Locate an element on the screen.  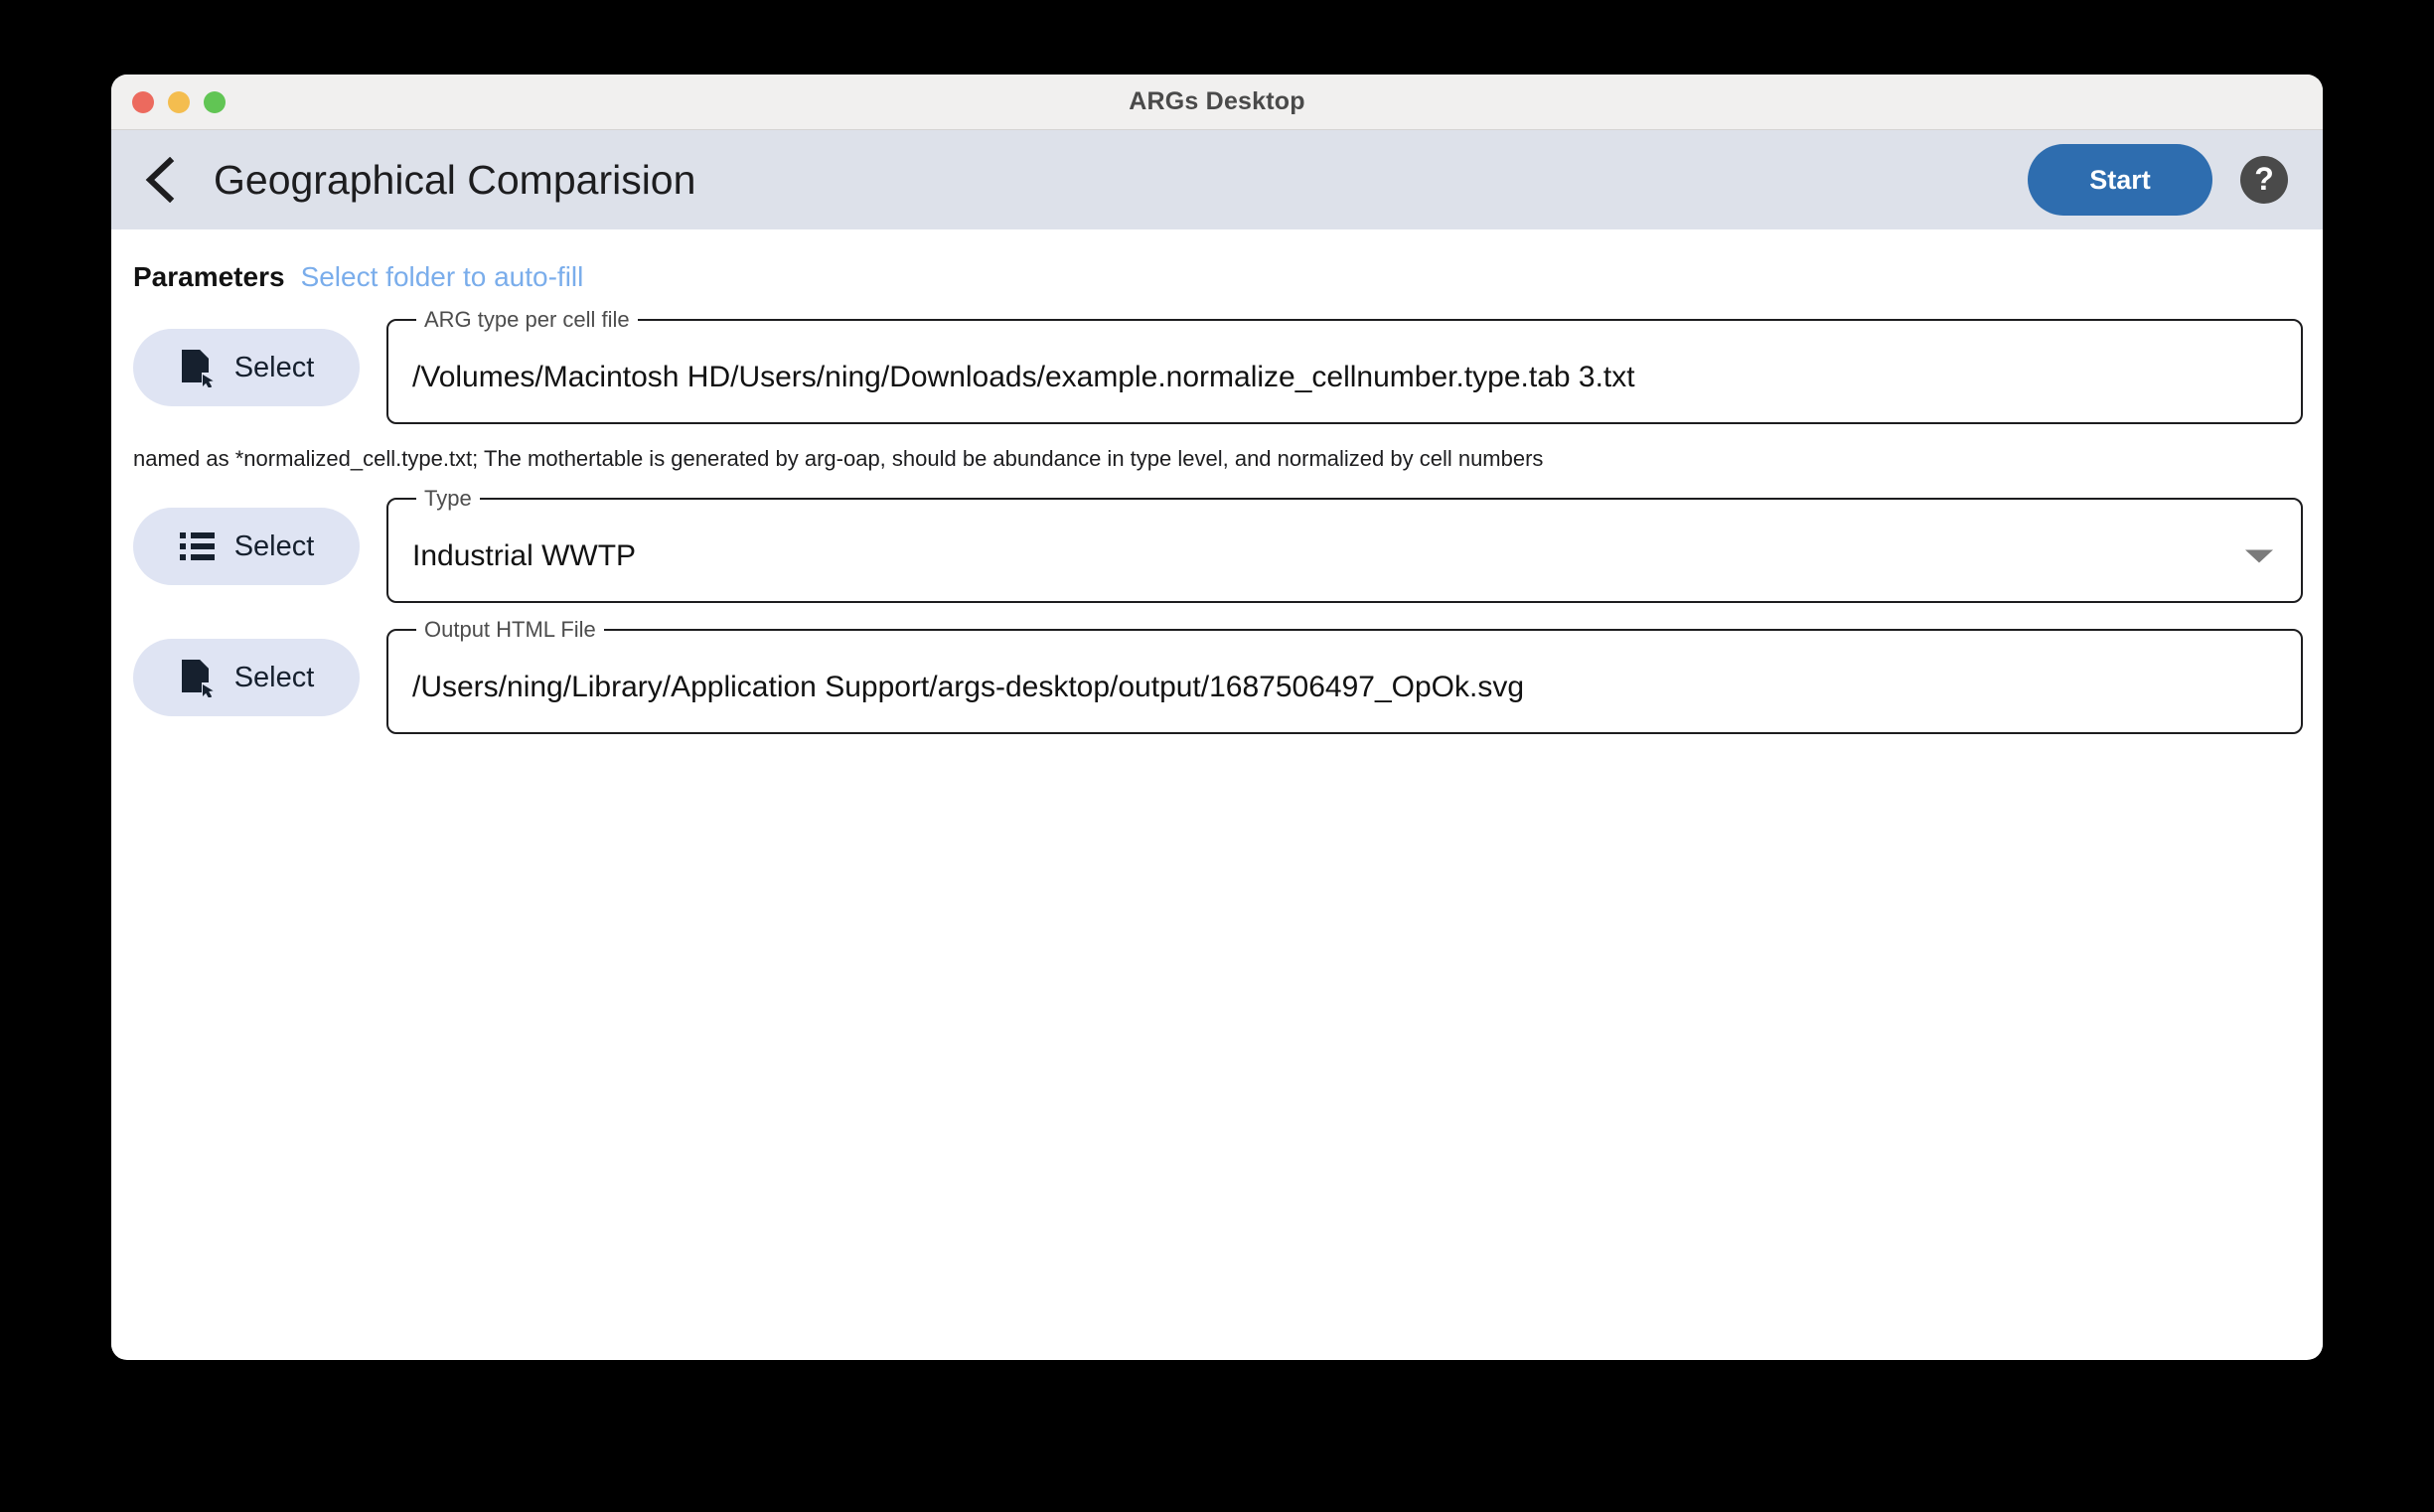
output-html-file-legend: Output HTML File is located at coordinates (510, 629).